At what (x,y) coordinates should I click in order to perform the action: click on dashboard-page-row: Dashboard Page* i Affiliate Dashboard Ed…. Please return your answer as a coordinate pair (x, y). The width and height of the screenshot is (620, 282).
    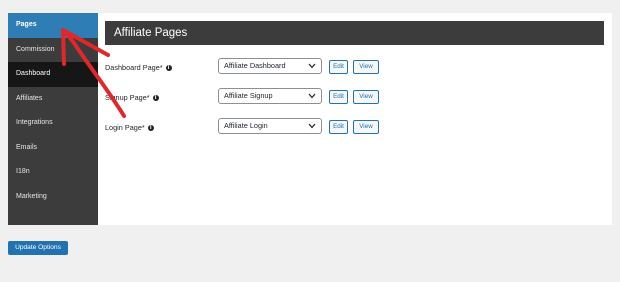
    Looking at the image, I should click on (354, 67).